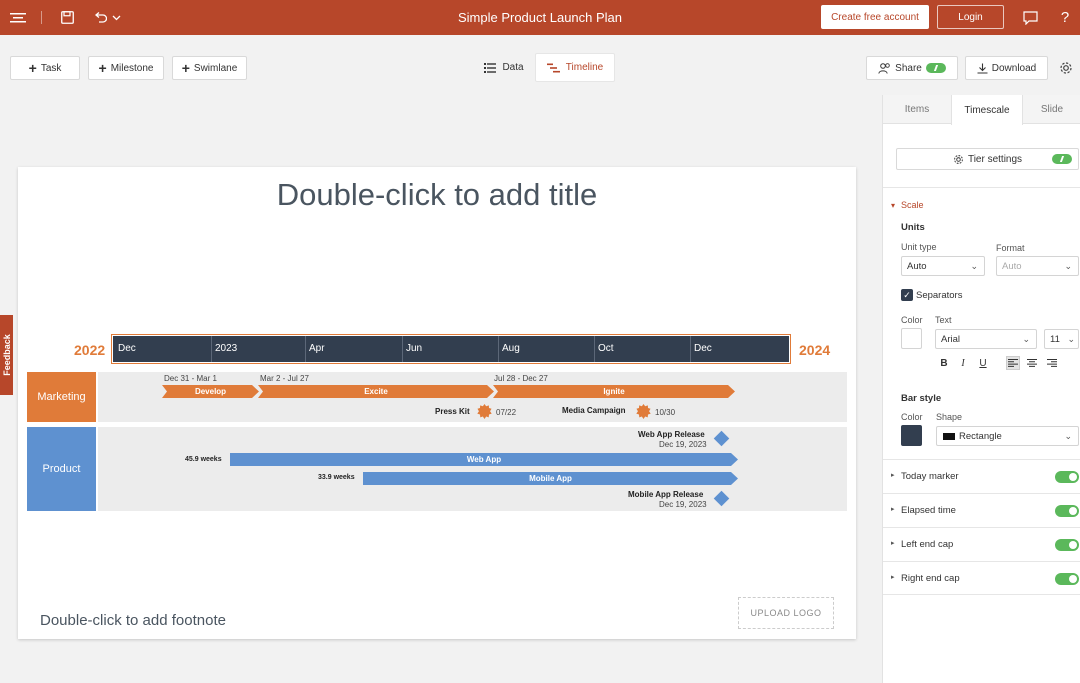  What do you see at coordinates (987, 110) in the screenshot?
I see `tab-timescale: Timescale` at bounding box center [987, 110].